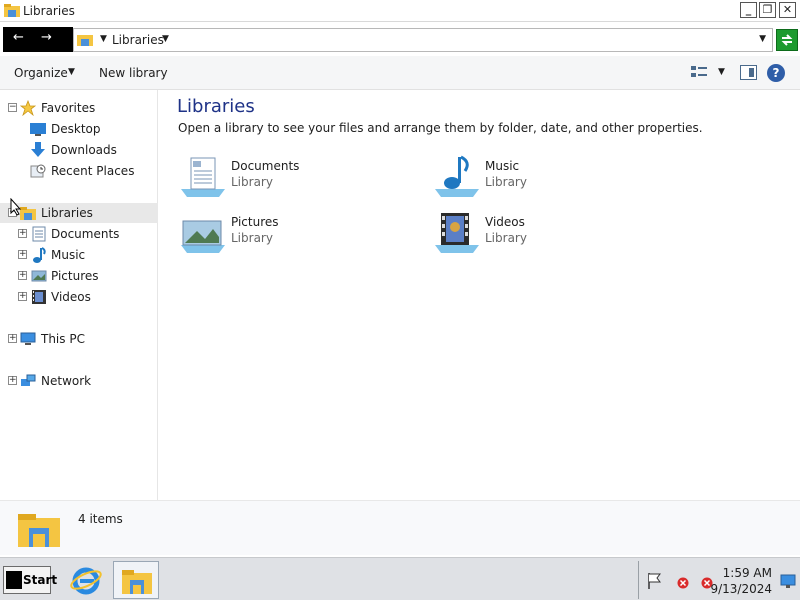  I want to click on library-tile-music: Music Library, so click(543, 177).